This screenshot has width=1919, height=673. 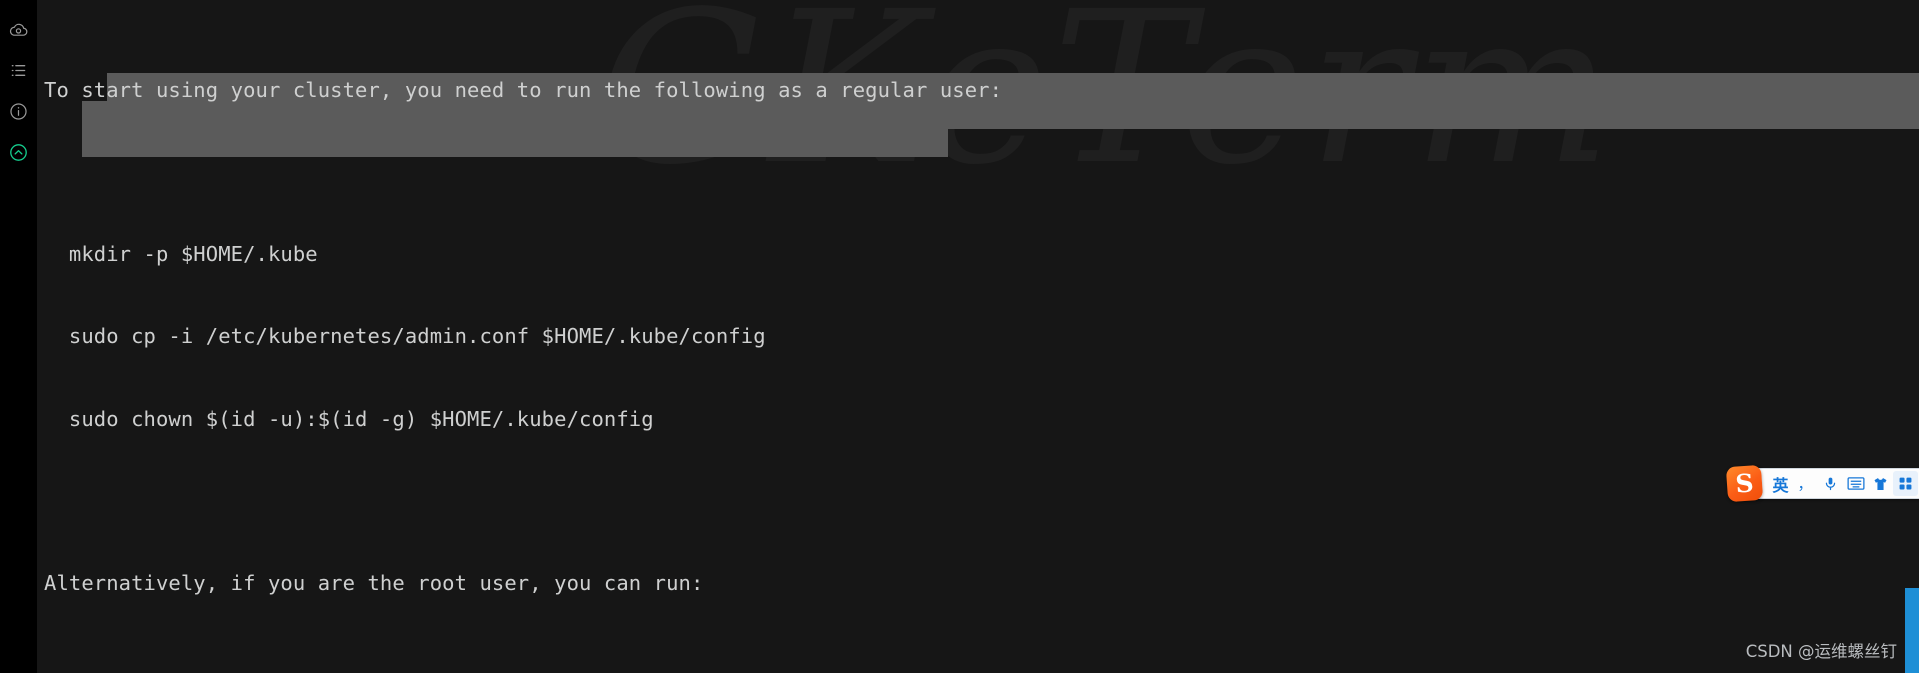 I want to click on skin-button, so click(x=1880, y=483).